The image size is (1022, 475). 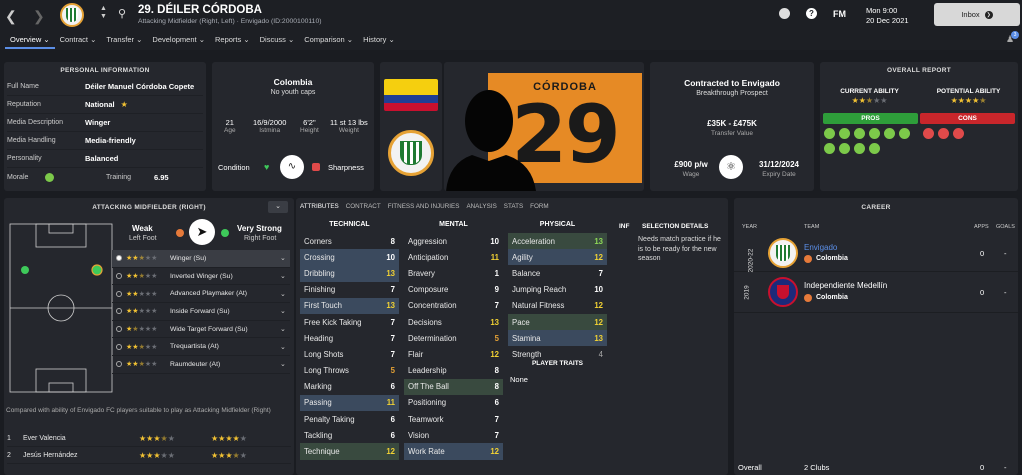 What do you see at coordinates (201, 277) in the screenshot?
I see `role-row: ★★★★★ Inverted Winger (Su) ⌄` at bounding box center [201, 277].